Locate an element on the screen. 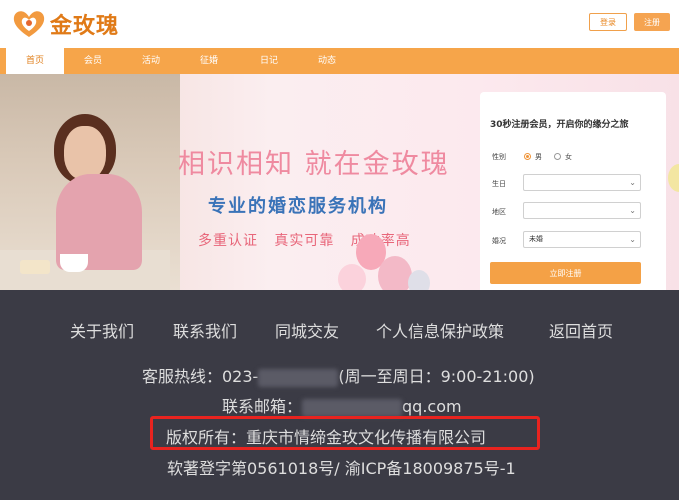 This screenshot has width=679, height=500. nav-item-diary: 日记 is located at coordinates (269, 61).